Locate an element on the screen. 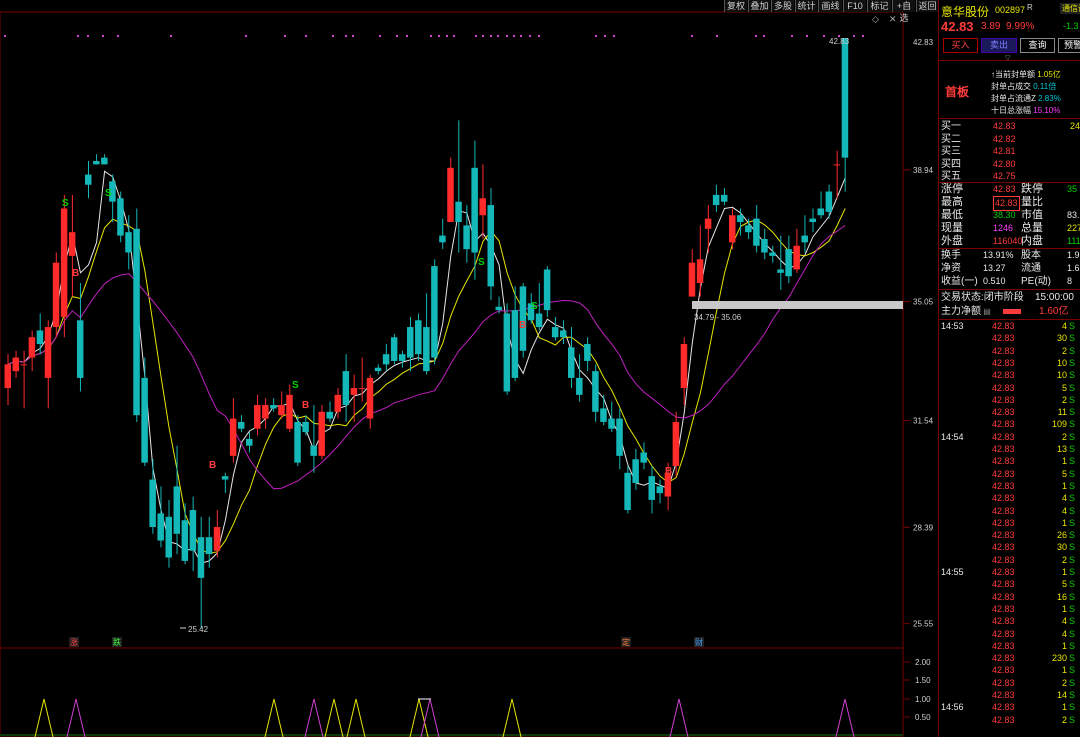  quote-stat-row: 最低 38.30 市值 83. is located at coordinates (1009, 215).